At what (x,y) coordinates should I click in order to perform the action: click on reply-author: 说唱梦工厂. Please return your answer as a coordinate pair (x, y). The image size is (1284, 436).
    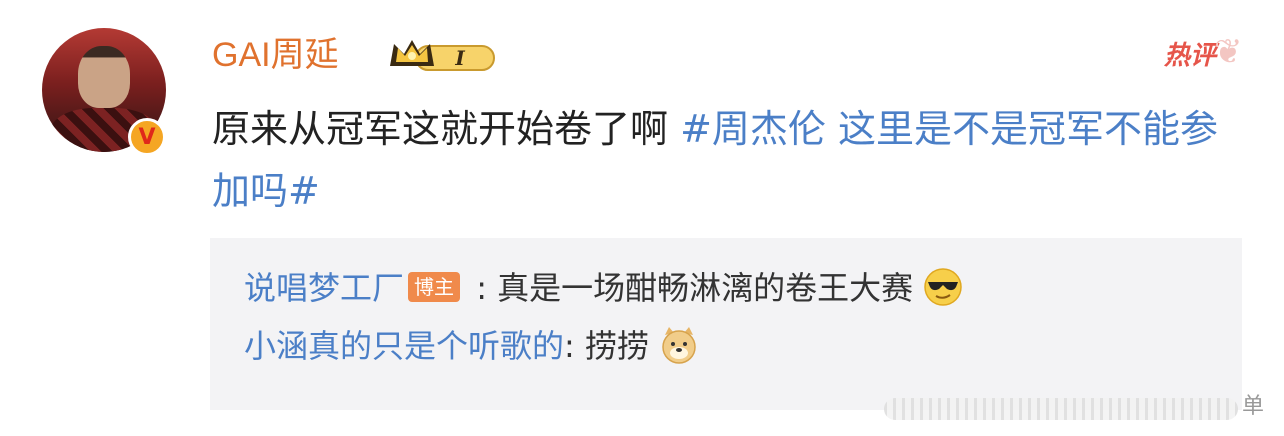
    Looking at the image, I should click on (324, 288).